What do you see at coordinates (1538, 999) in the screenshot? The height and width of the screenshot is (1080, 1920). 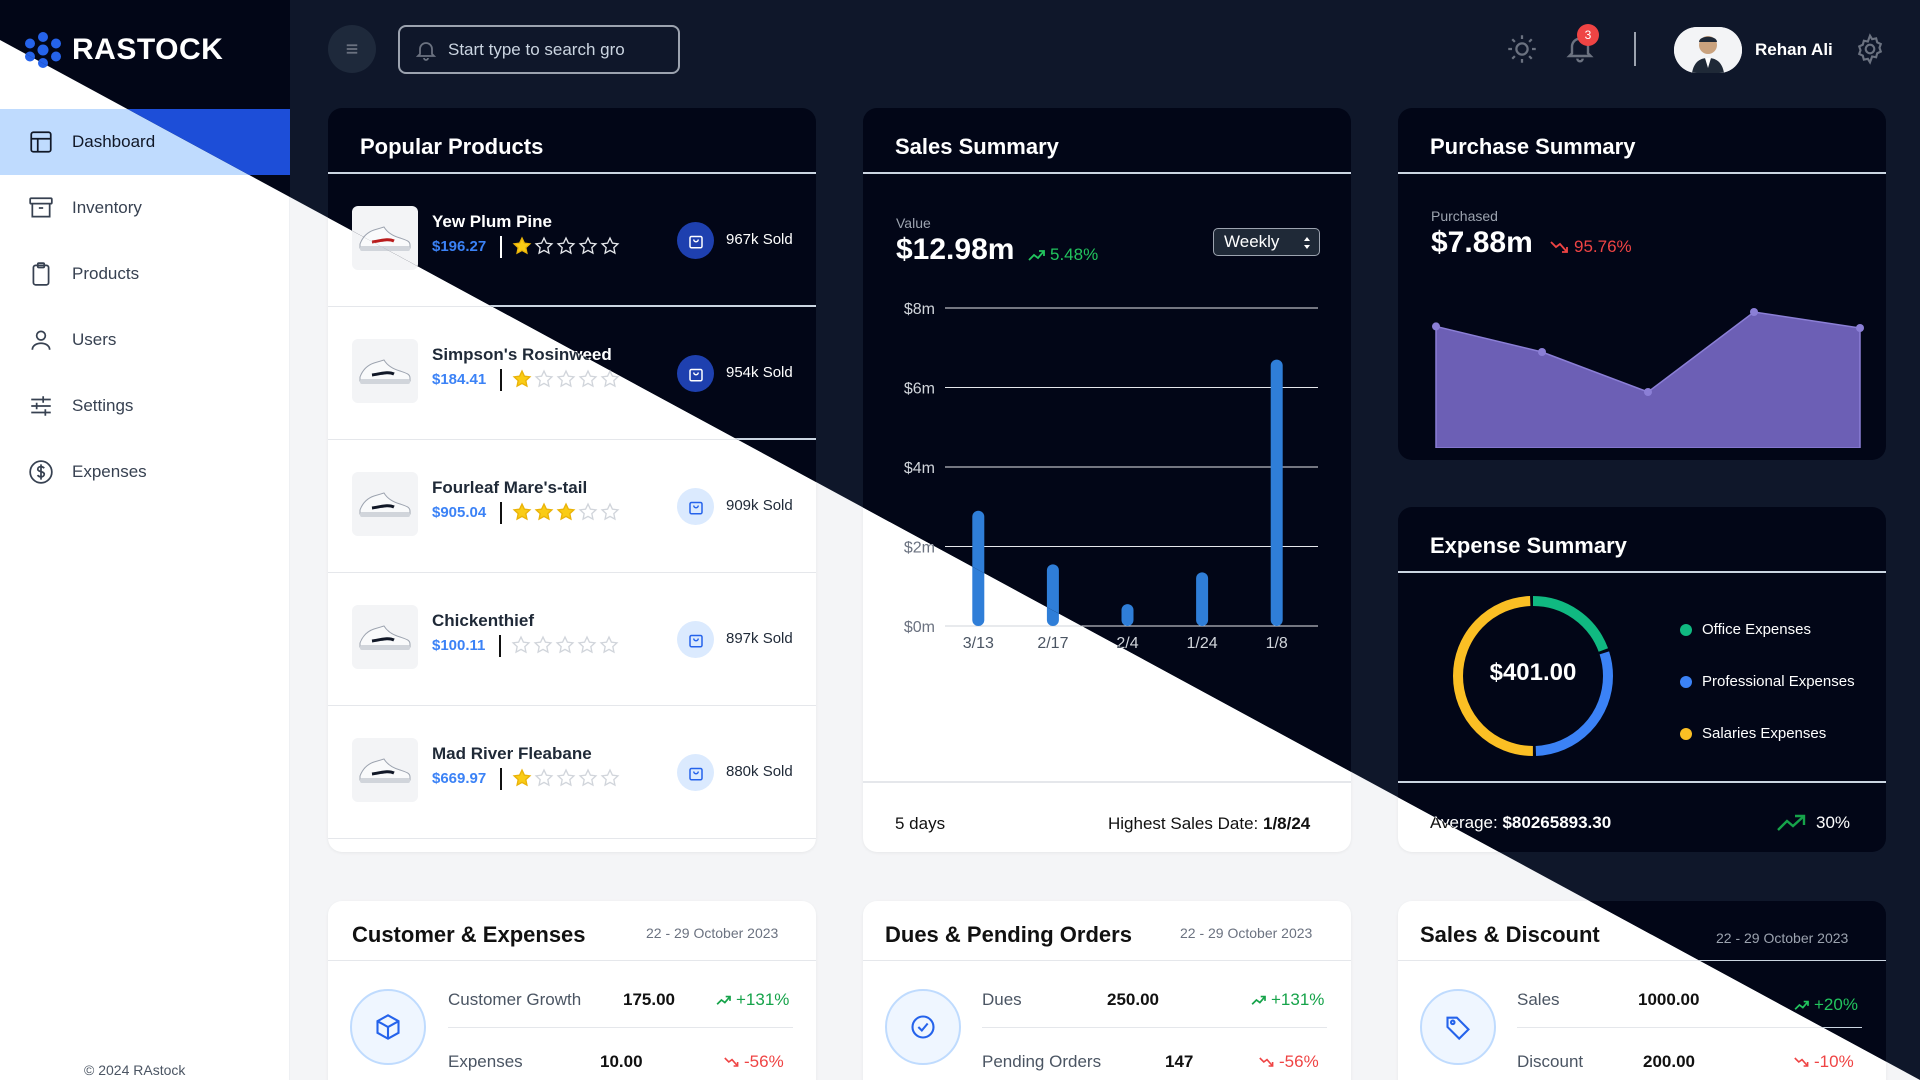 I see `row-label: Sales` at bounding box center [1538, 999].